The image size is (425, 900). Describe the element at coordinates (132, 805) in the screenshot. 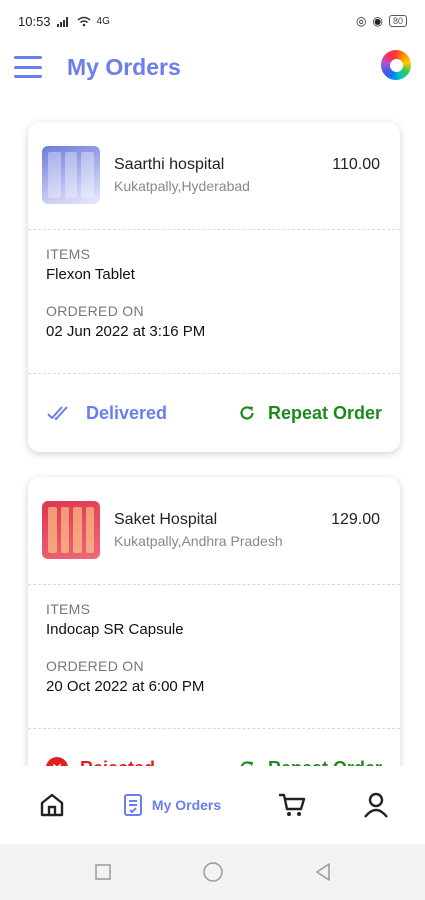

I see `orders-icon` at that location.